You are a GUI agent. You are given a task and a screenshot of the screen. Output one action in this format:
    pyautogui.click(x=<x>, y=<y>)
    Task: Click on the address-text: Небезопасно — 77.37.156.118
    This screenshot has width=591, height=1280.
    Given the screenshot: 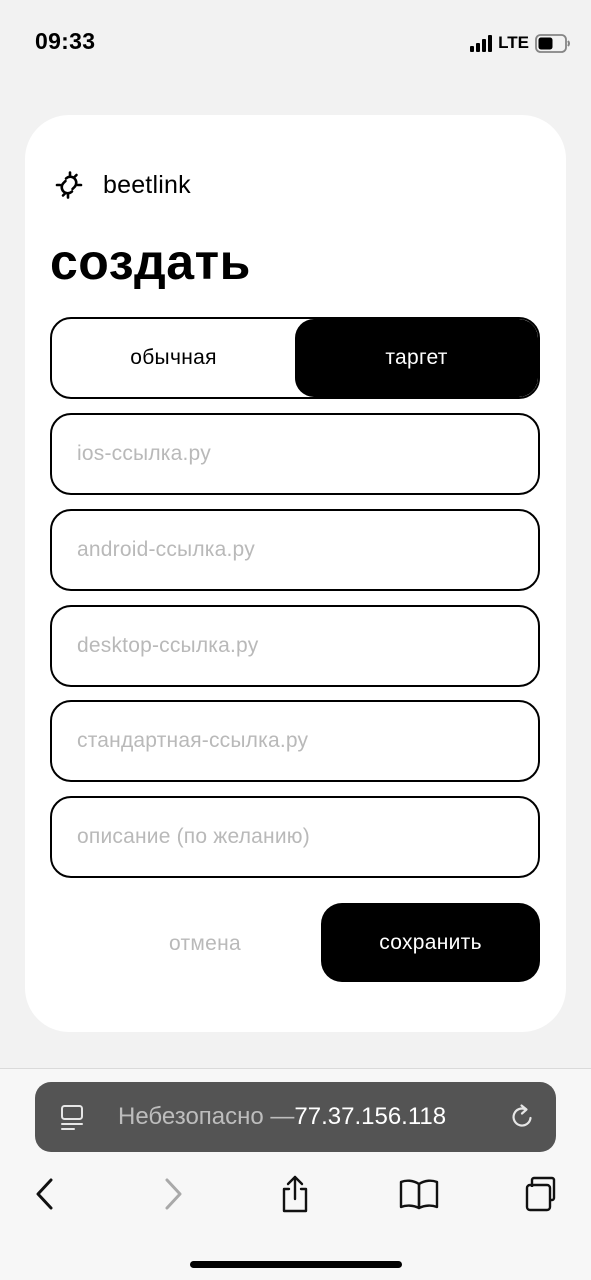 What is the action you would take?
    pyautogui.click(x=282, y=1117)
    